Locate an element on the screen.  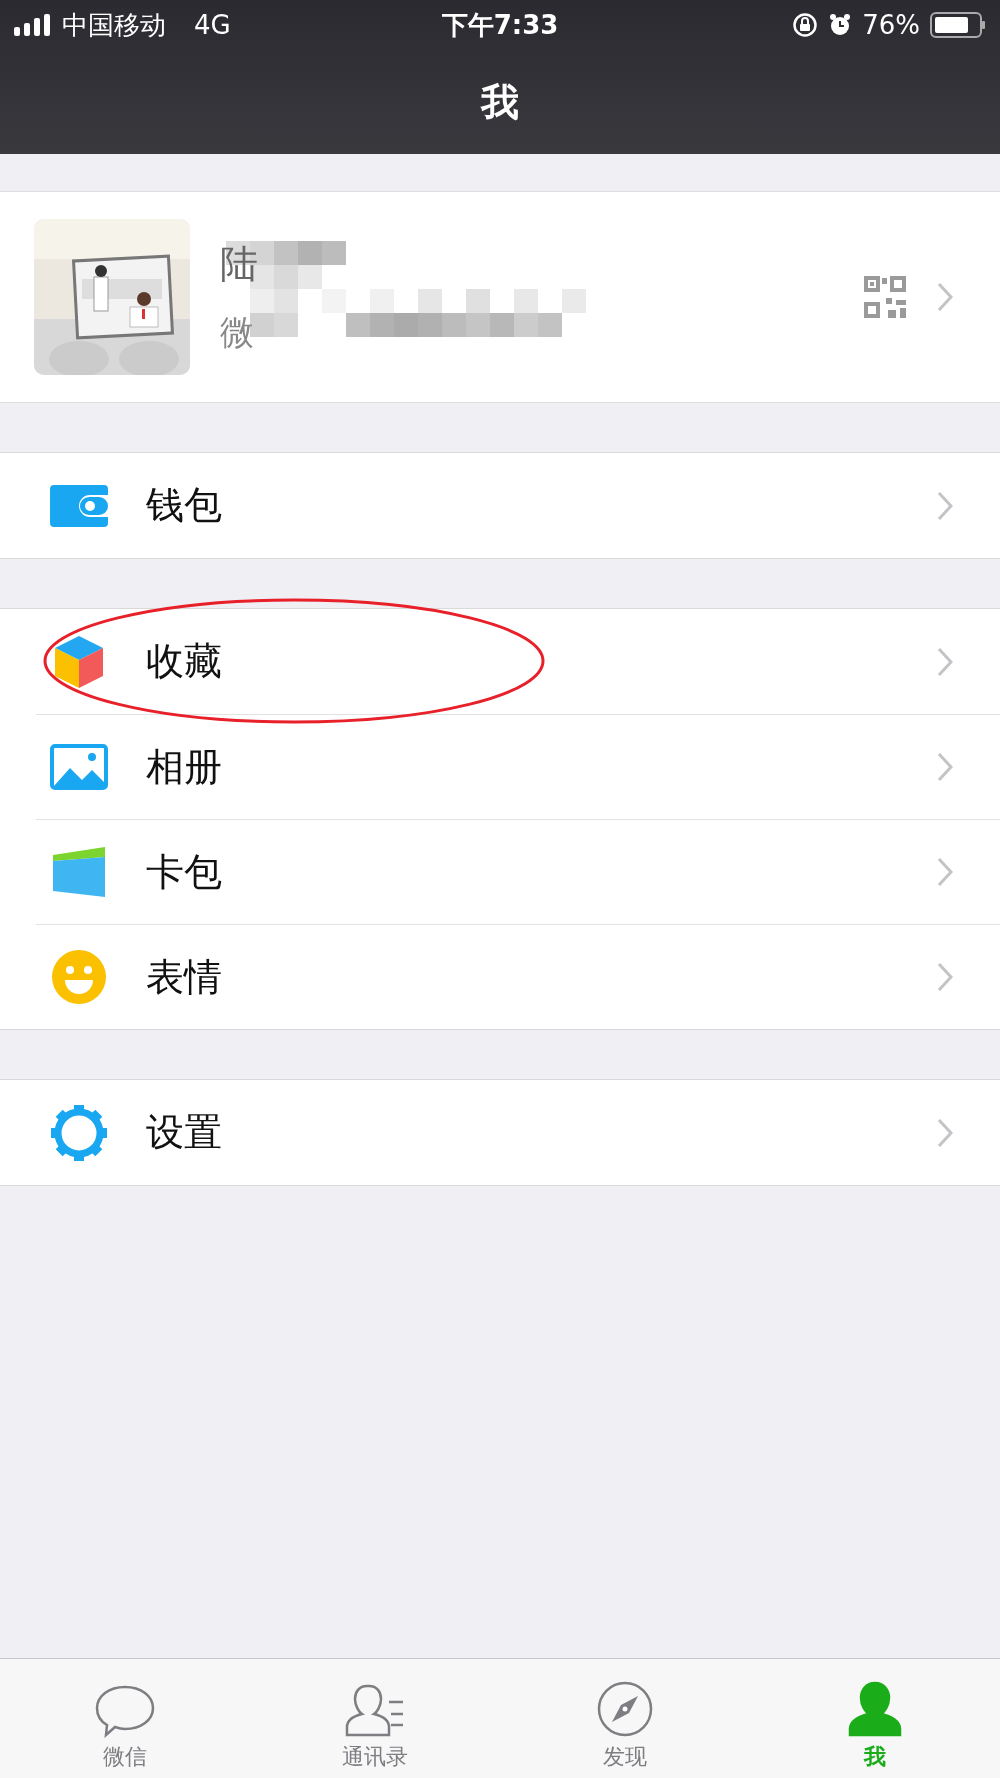
qr-code-icon is located at coordinates (885, 297).